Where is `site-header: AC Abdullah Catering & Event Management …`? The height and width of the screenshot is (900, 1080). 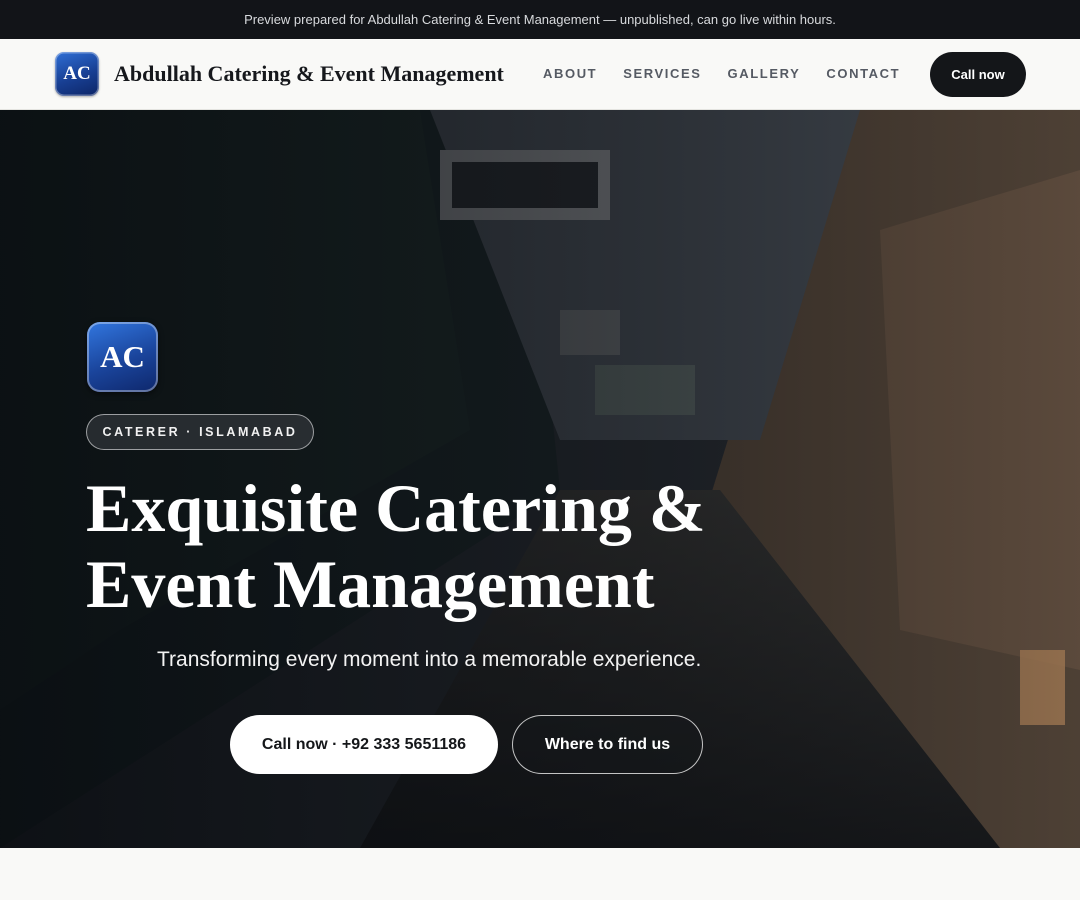
site-header: AC Abdullah Catering & Event Management … is located at coordinates (540, 74).